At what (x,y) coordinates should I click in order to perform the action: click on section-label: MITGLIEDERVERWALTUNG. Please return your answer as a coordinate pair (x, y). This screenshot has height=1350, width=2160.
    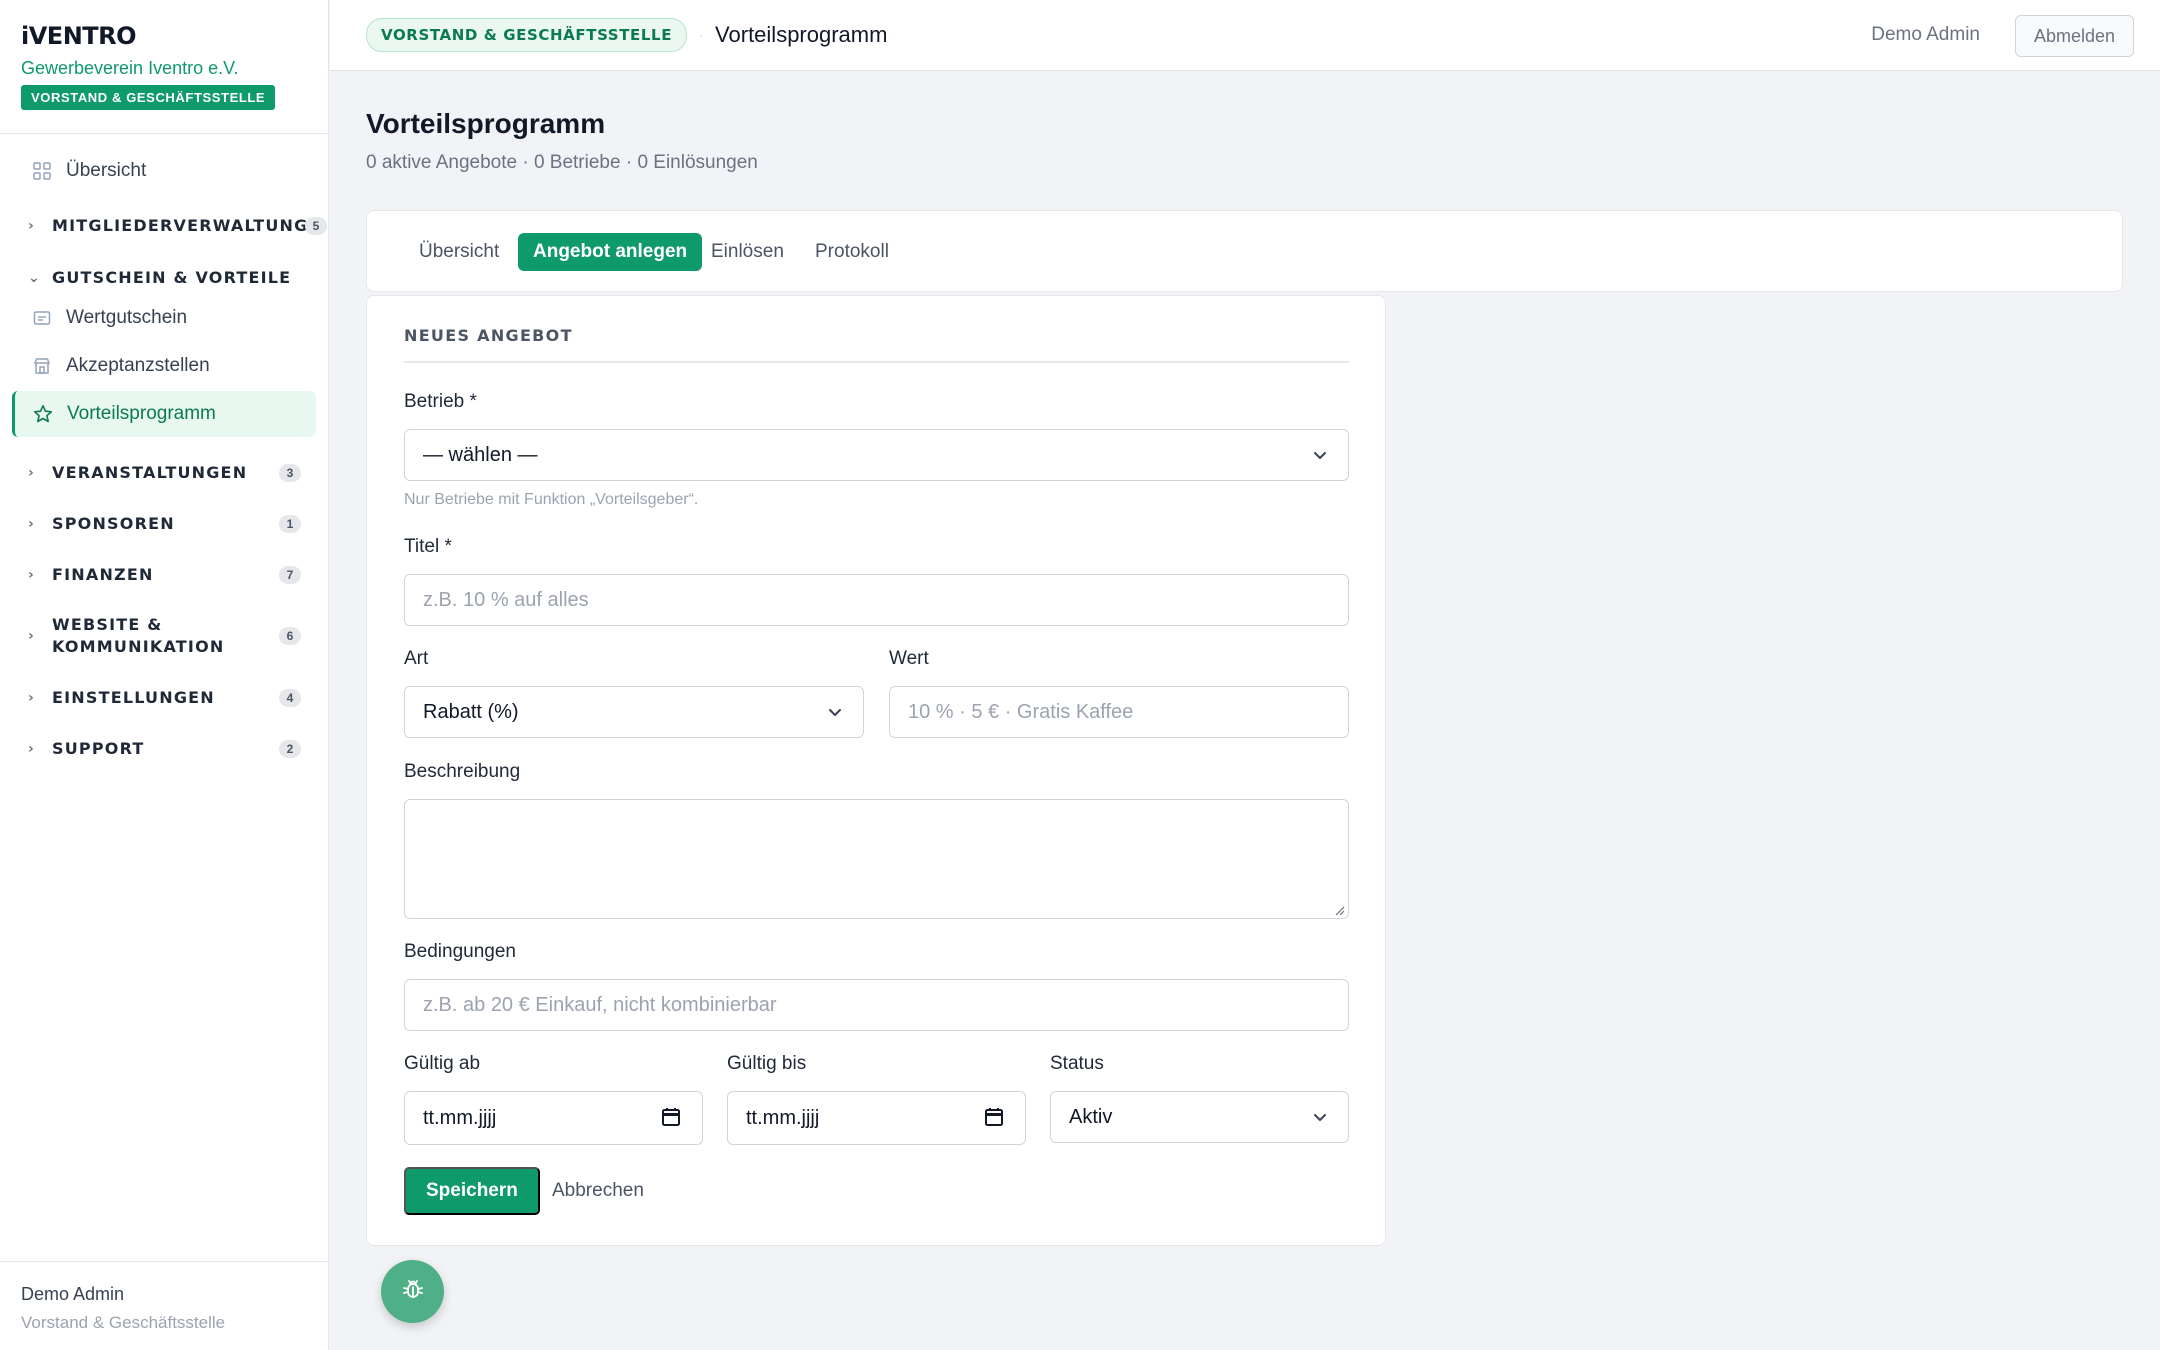
    Looking at the image, I should click on (180, 225).